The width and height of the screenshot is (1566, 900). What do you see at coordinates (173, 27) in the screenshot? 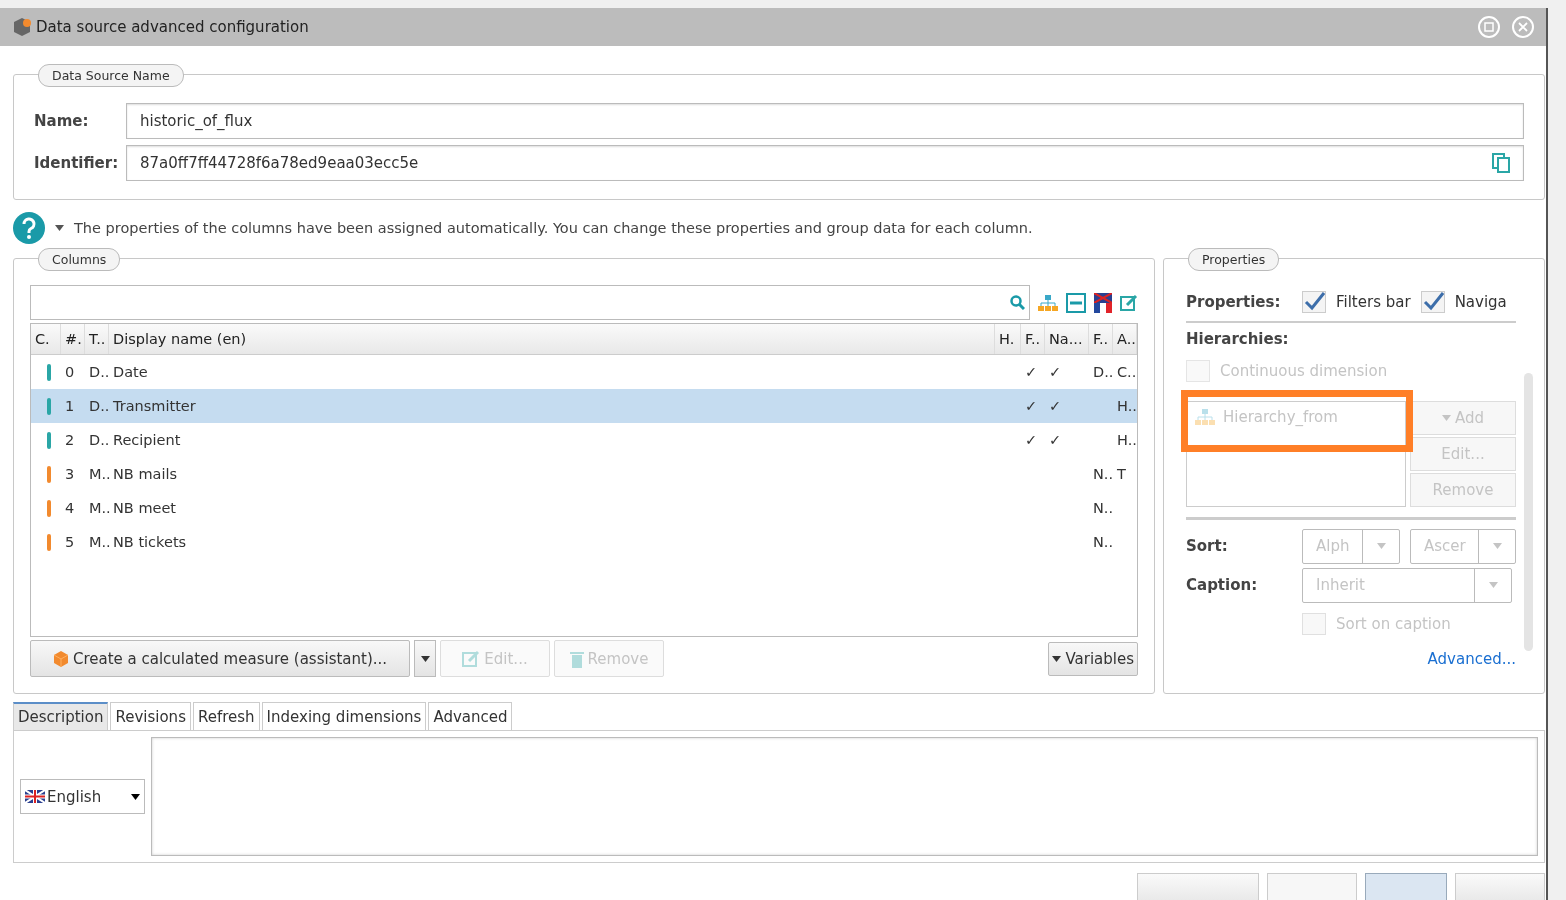
I see `window-title: Data source advanced configuration` at bounding box center [173, 27].